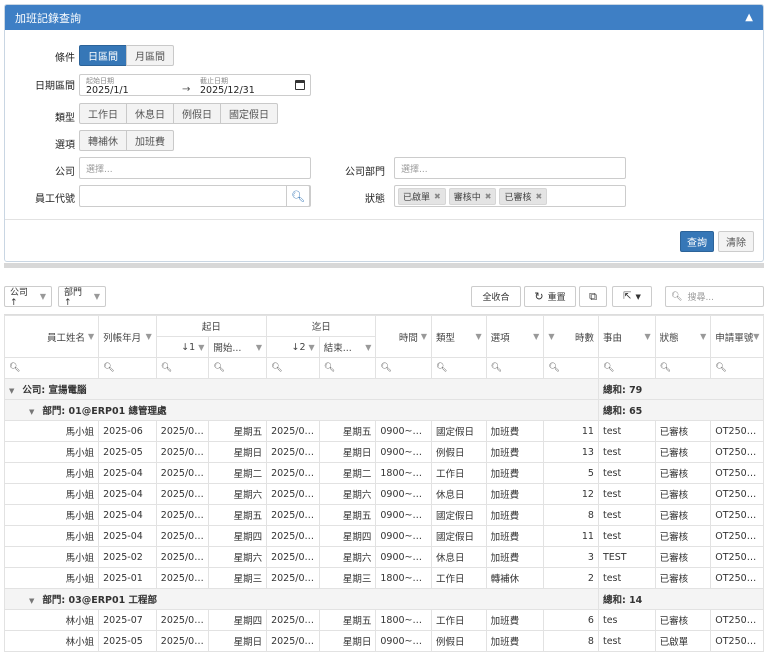 The image size is (768, 656). Describe the element at coordinates (127, 494) in the screenshot. I see `cell-month: 2025-04` at that location.